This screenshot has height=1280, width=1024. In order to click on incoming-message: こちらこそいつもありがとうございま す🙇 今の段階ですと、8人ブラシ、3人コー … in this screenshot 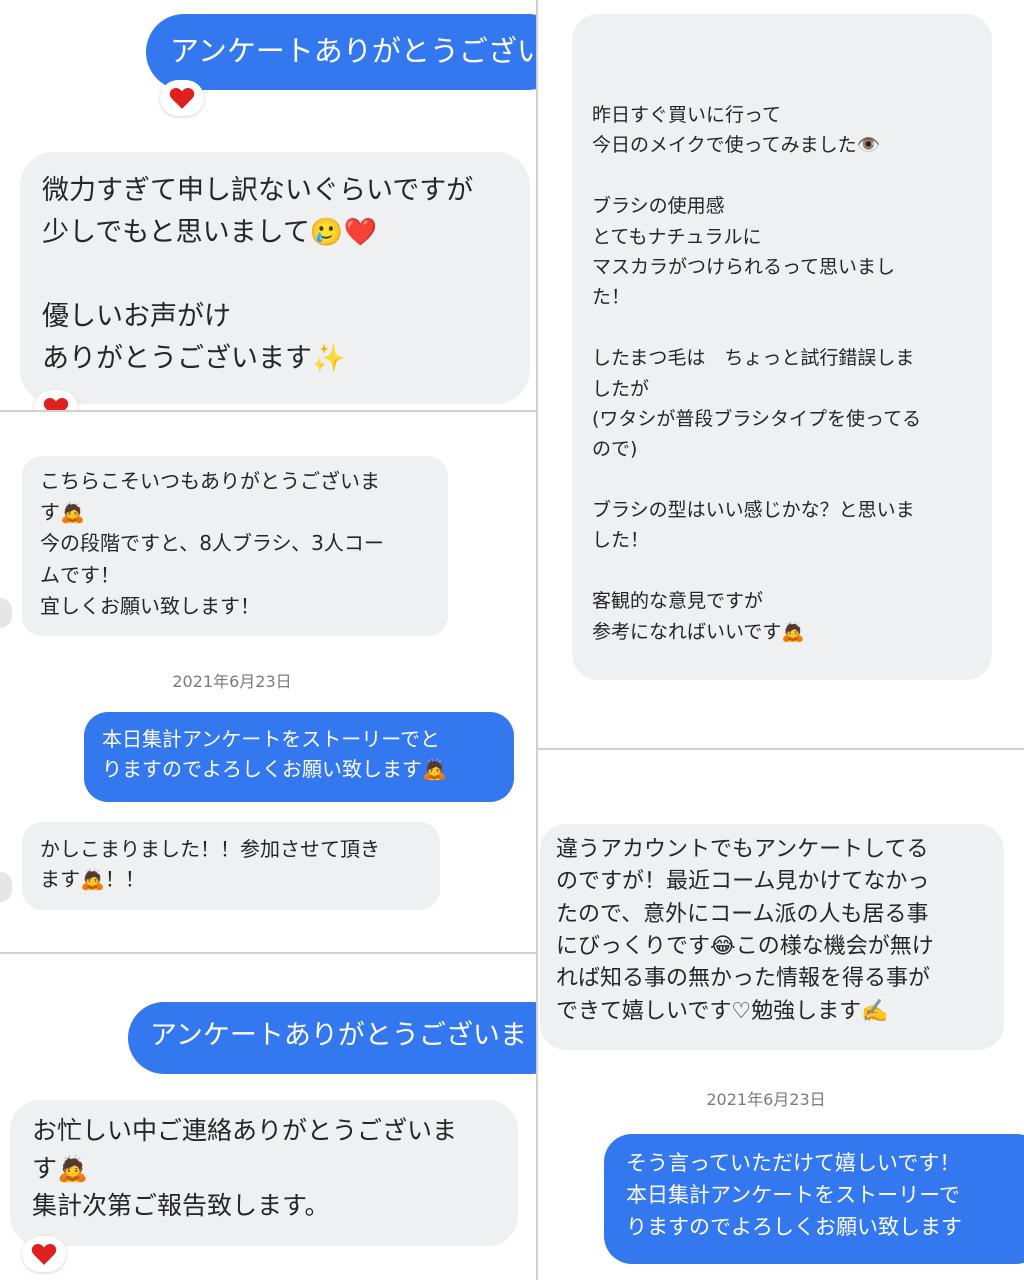, I will do `click(235, 546)`.